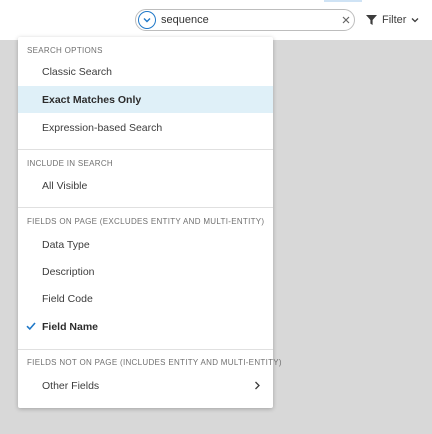 This screenshot has height=434, width=432. Describe the element at coordinates (145, 244) in the screenshot. I see `menu-item-data-type: Data Type` at that location.